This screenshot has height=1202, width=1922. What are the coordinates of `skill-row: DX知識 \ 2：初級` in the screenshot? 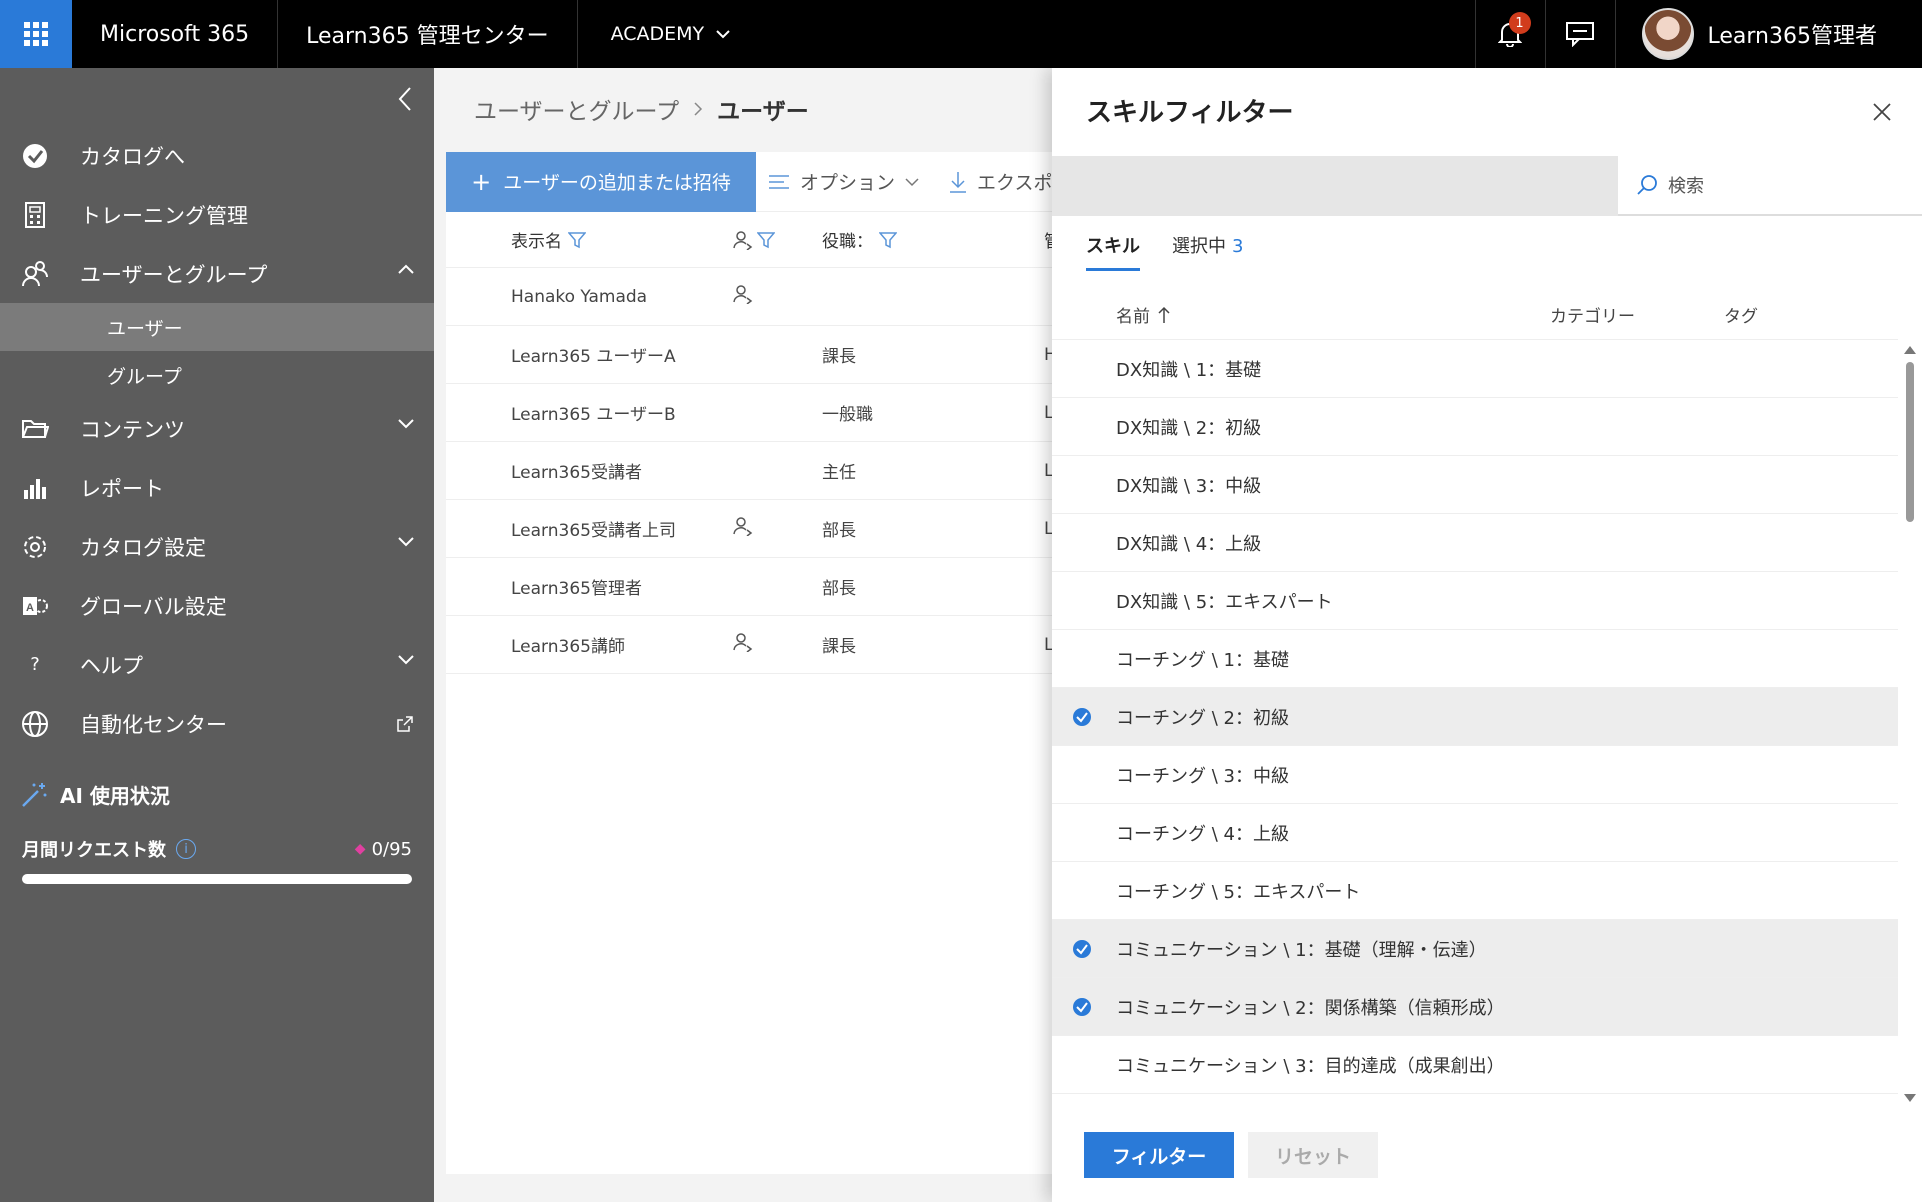 It's located at (1475, 427).